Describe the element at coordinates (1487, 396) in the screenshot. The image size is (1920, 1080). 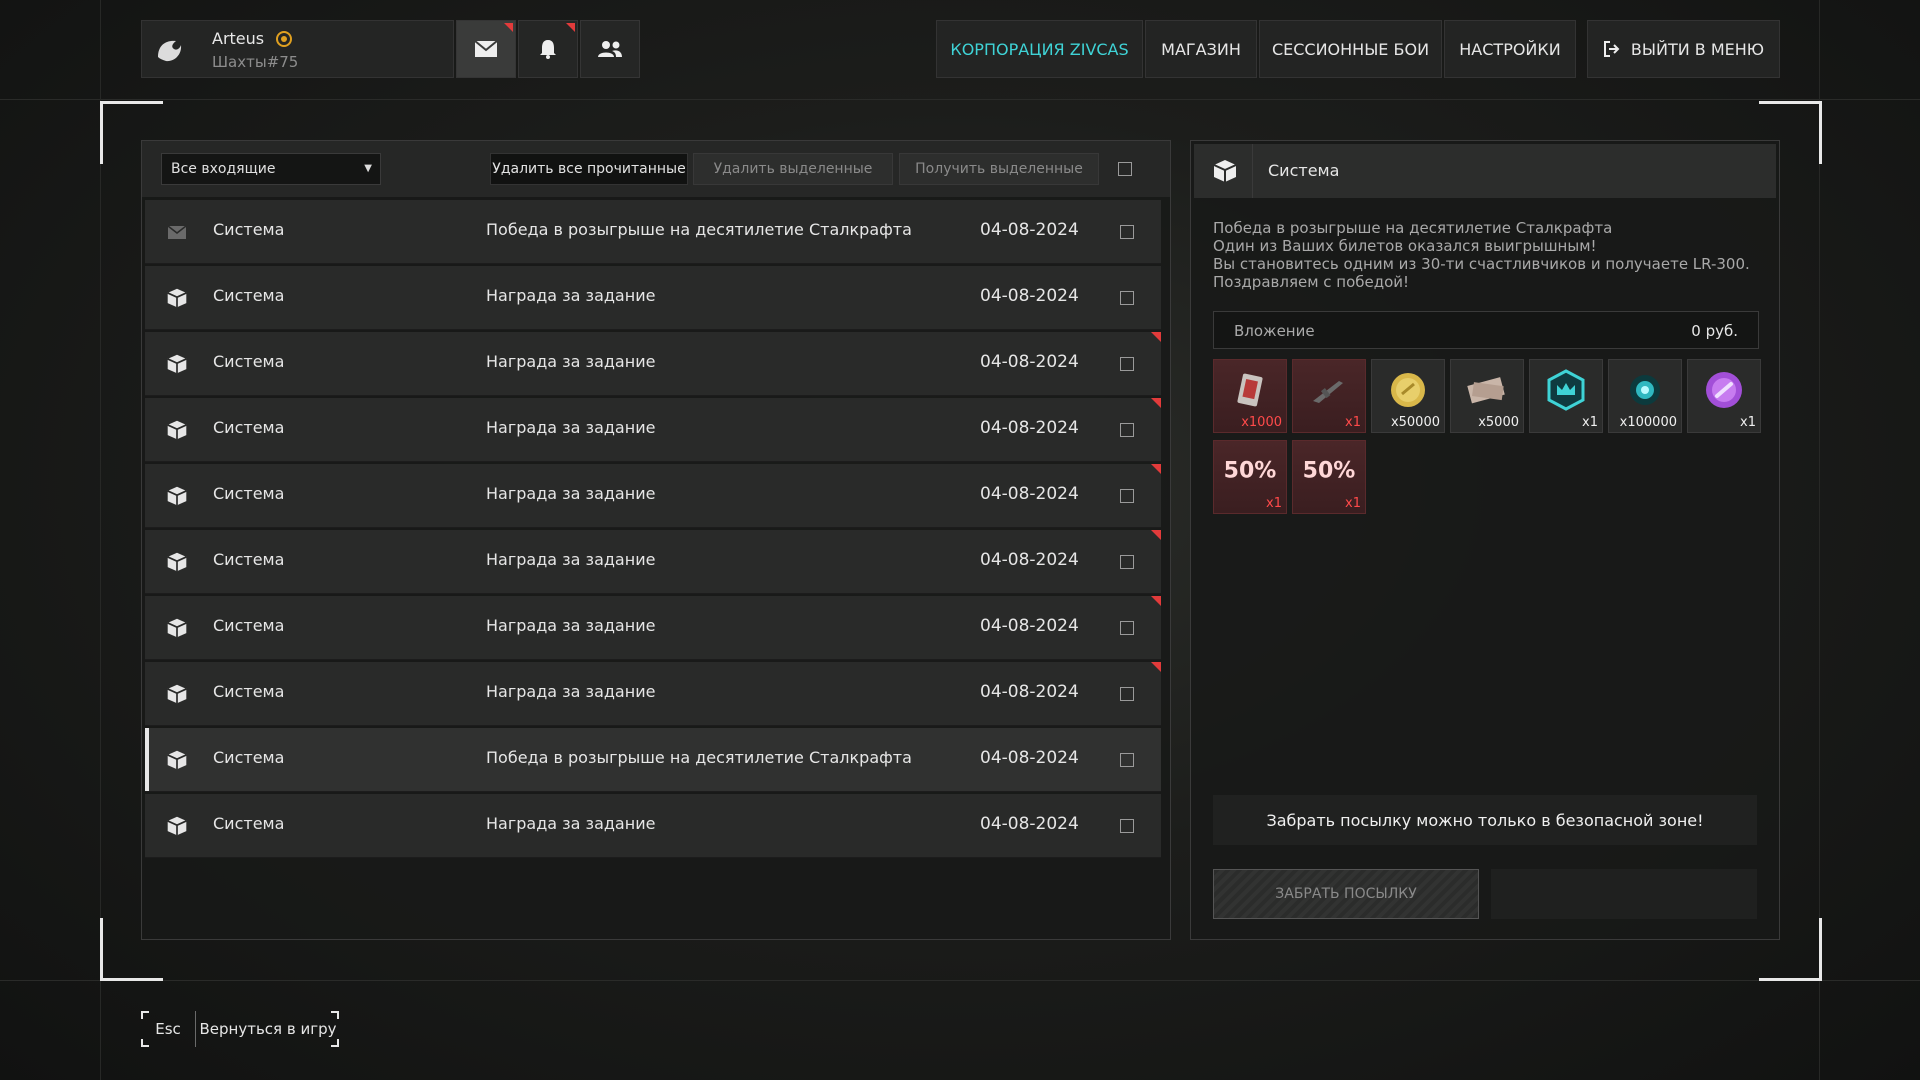
I see `attachment-item: x5000` at that location.